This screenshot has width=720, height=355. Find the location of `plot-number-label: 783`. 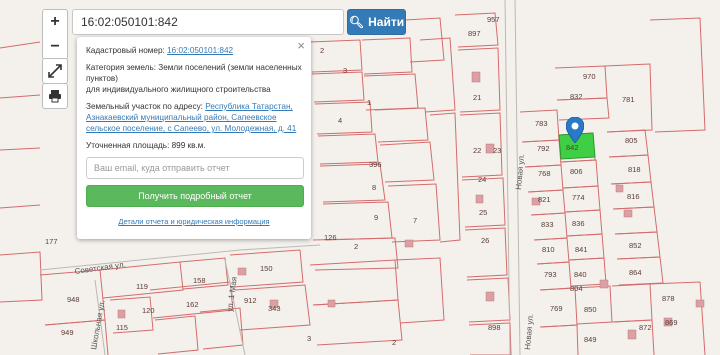

plot-number-label: 783 is located at coordinates (541, 123).